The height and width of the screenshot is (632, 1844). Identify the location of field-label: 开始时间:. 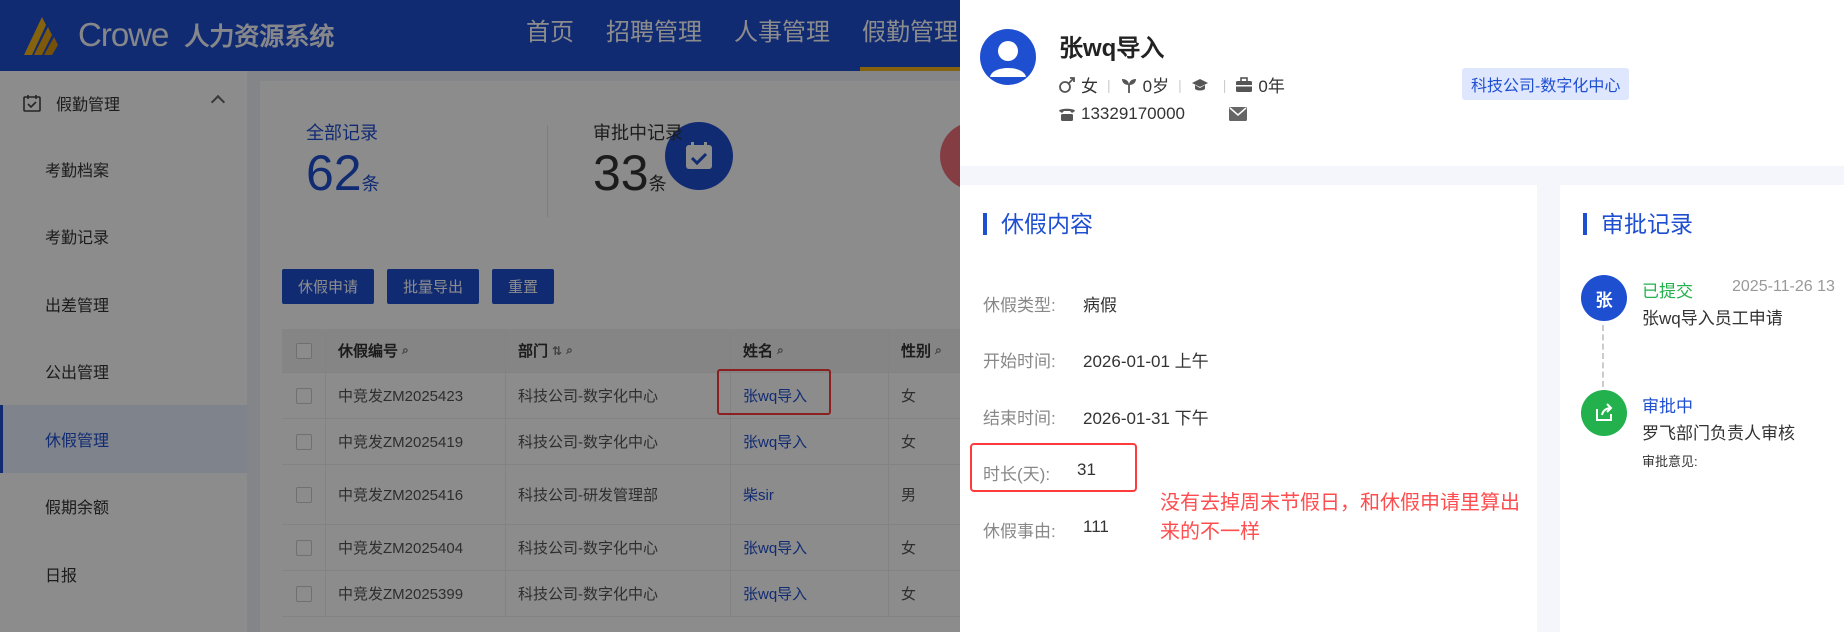
(1019, 361).